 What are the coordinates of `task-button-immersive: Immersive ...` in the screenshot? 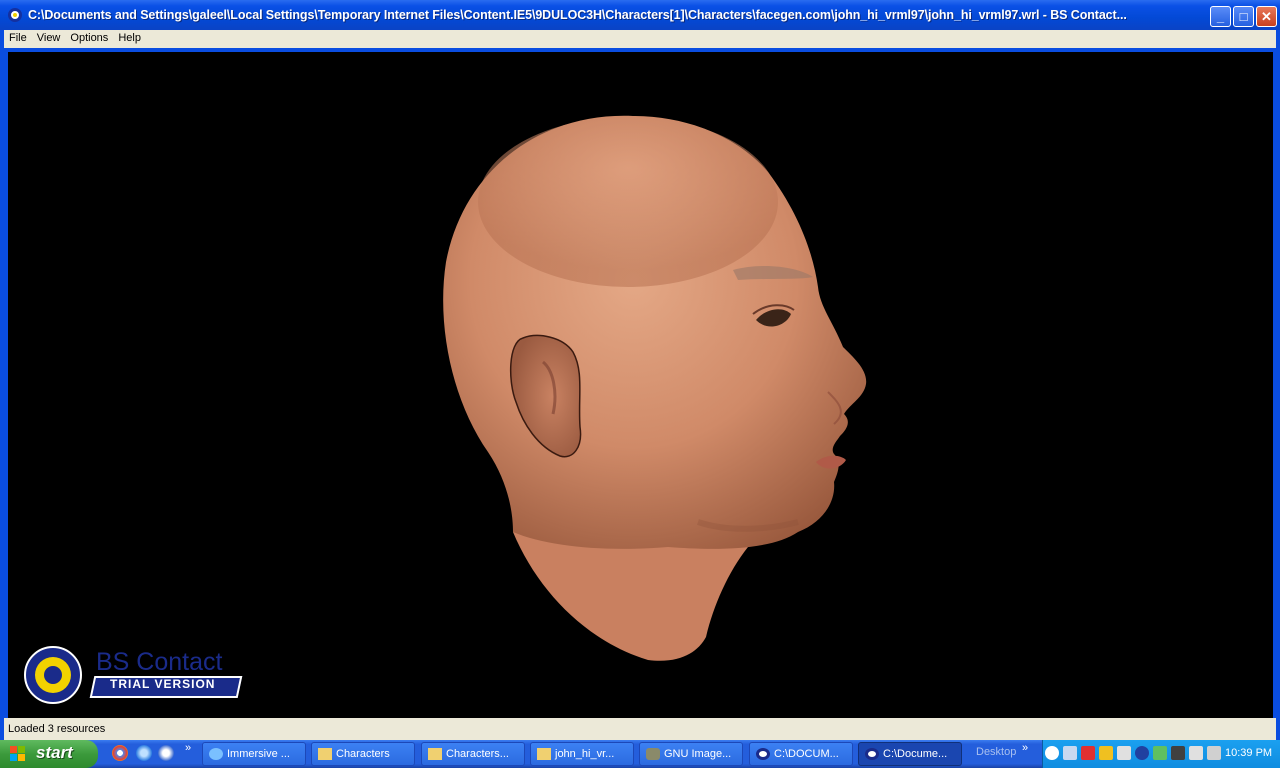 It's located at (254, 754).